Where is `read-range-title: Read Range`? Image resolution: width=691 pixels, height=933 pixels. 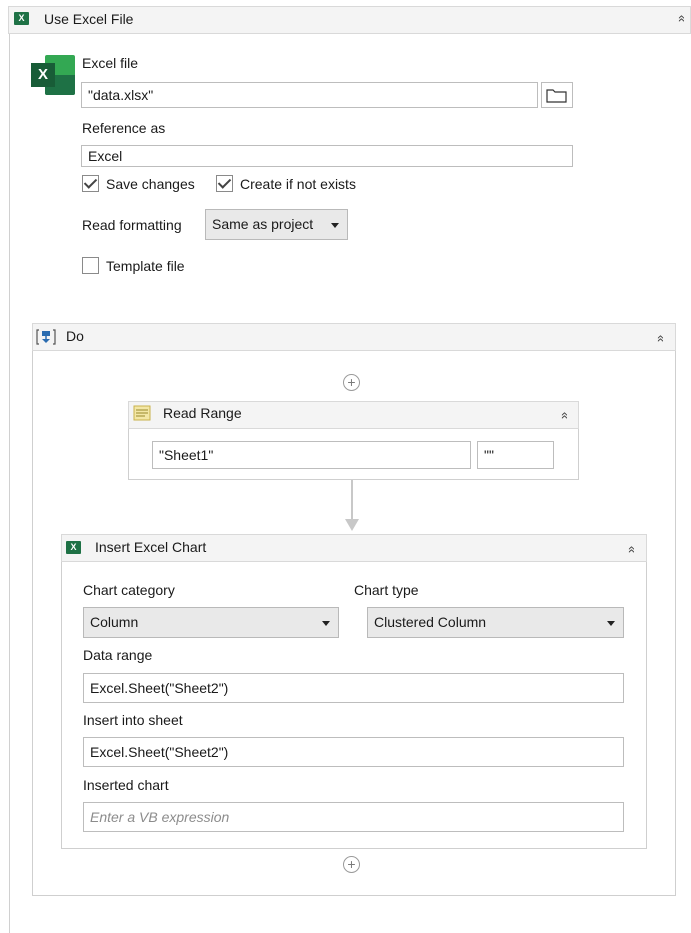
read-range-title: Read Range is located at coordinates (202, 413).